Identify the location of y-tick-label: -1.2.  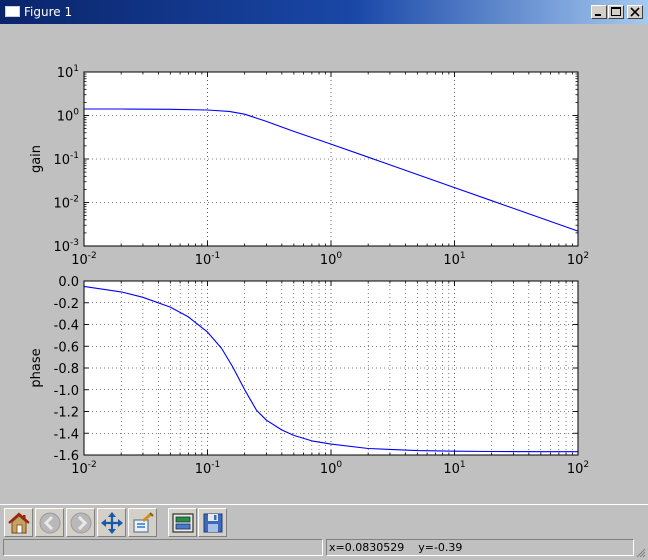
(66, 413).